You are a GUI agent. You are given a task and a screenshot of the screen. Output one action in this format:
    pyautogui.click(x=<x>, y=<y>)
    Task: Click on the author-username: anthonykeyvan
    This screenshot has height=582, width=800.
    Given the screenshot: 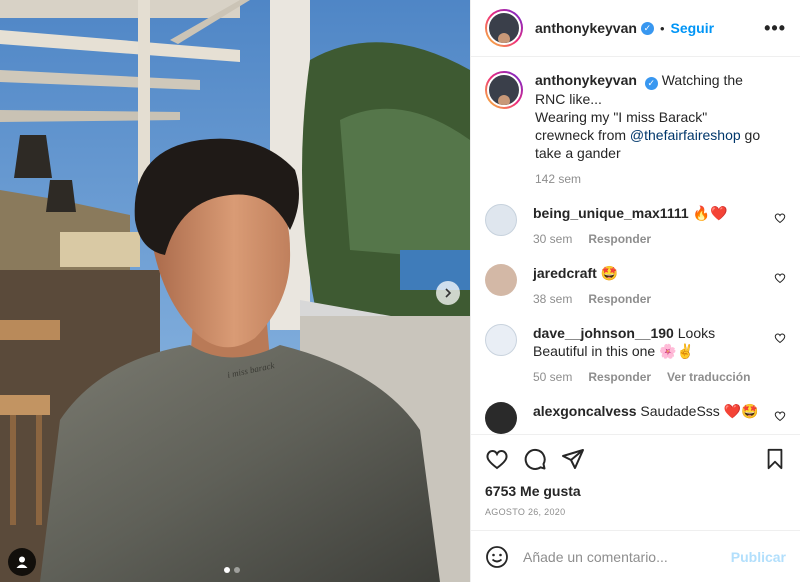 What is the action you would take?
    pyautogui.click(x=586, y=28)
    